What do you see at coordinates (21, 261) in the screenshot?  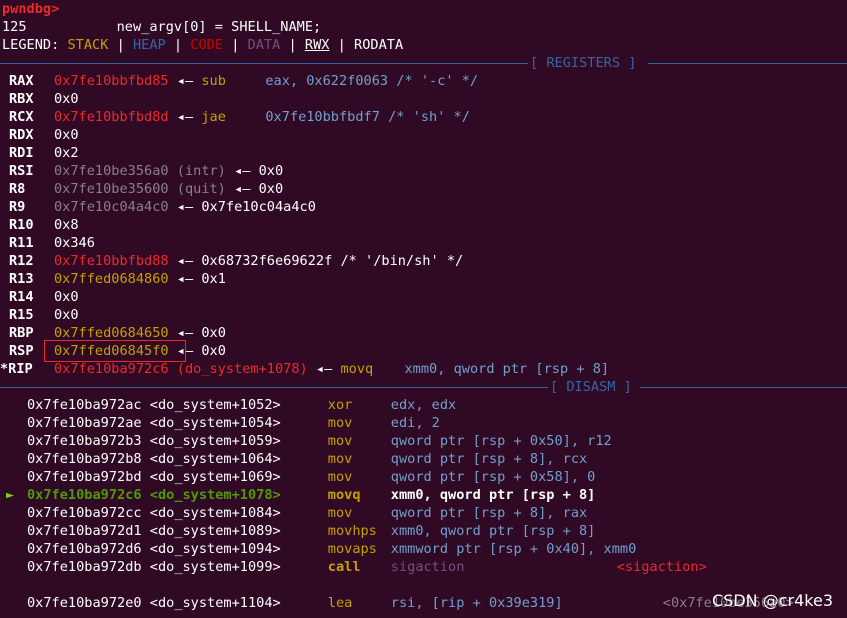 I see `register-name: R12` at bounding box center [21, 261].